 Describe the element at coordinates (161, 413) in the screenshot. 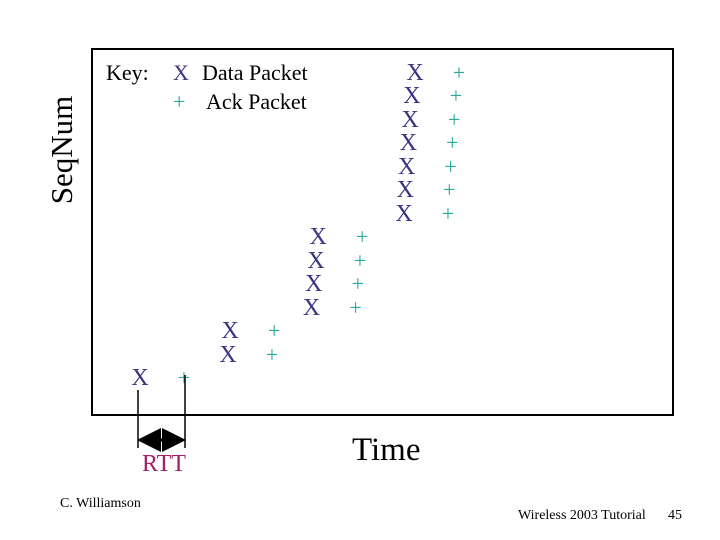

I see `rtt-annotation` at that location.